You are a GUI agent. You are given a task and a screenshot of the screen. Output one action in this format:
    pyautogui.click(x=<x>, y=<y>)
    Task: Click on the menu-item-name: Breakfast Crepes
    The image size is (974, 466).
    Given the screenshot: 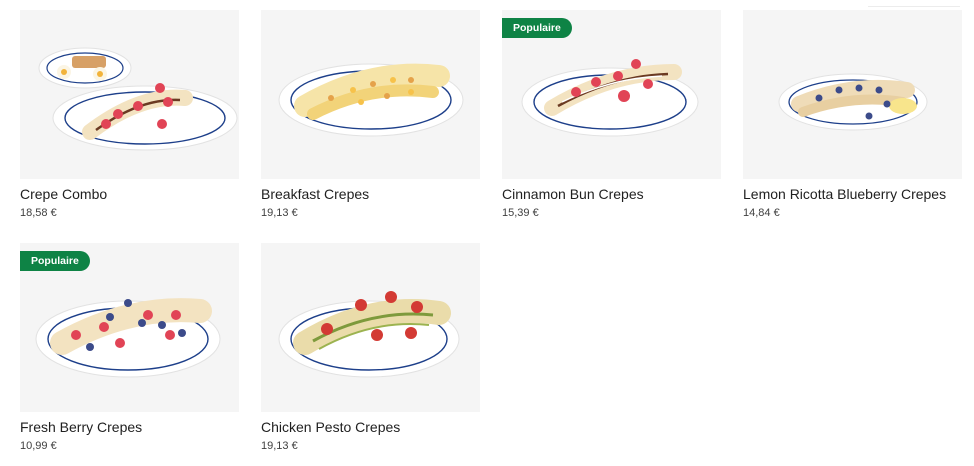 What is the action you would take?
    pyautogui.click(x=315, y=194)
    